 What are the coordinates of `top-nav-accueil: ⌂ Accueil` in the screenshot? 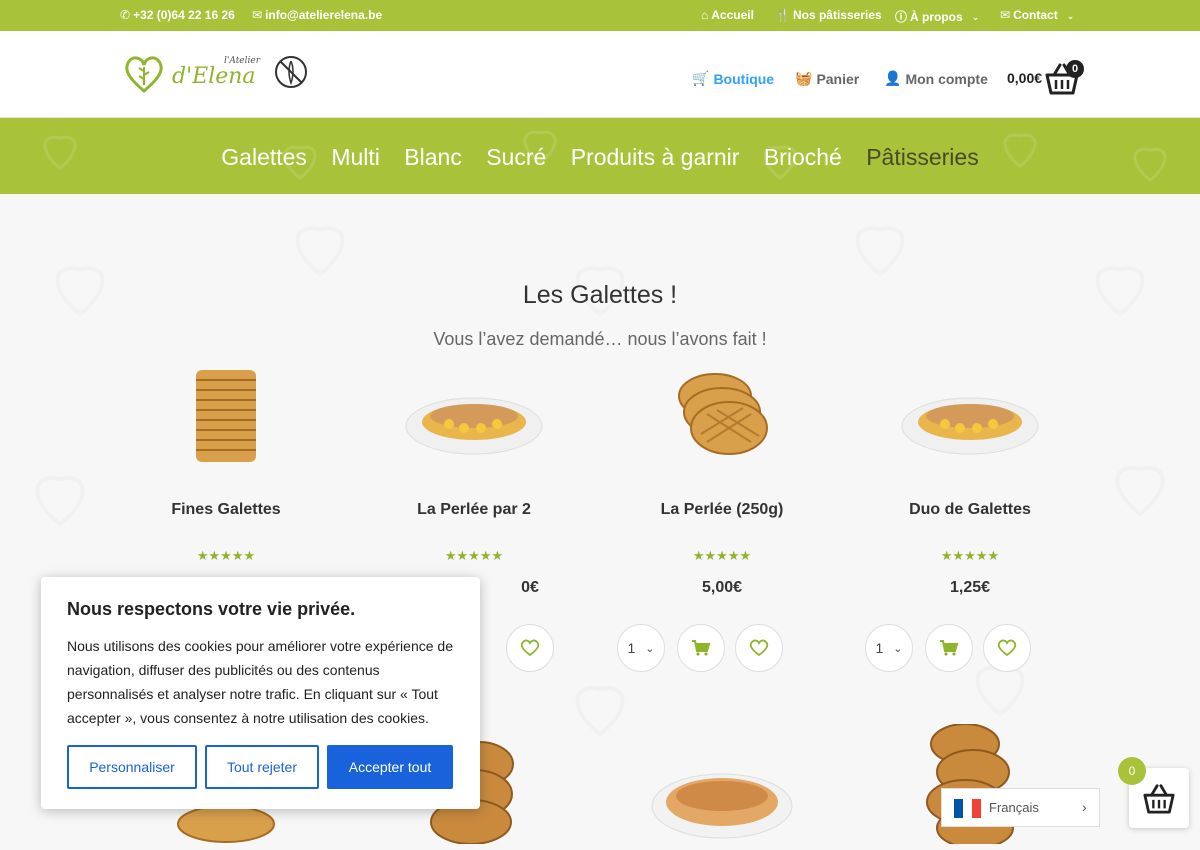 It's located at (727, 15).